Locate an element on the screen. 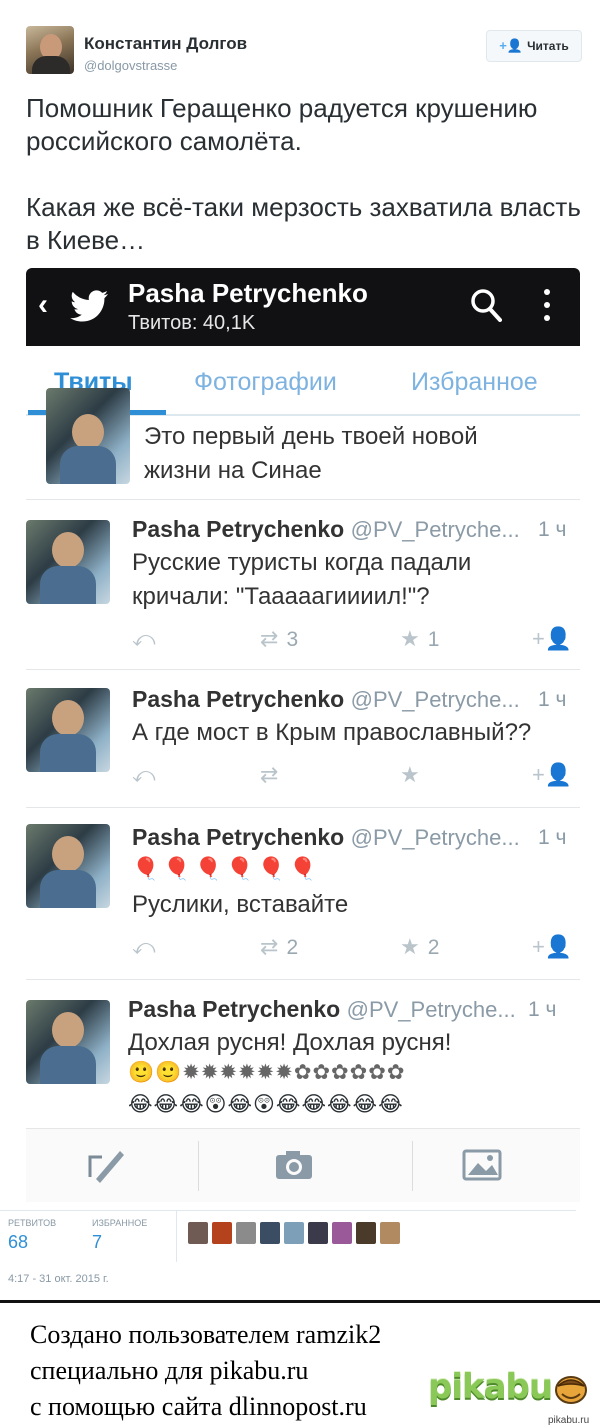 This screenshot has width=600, height=1428. retweet-button: ⇄ 2 is located at coordinates (279, 947).